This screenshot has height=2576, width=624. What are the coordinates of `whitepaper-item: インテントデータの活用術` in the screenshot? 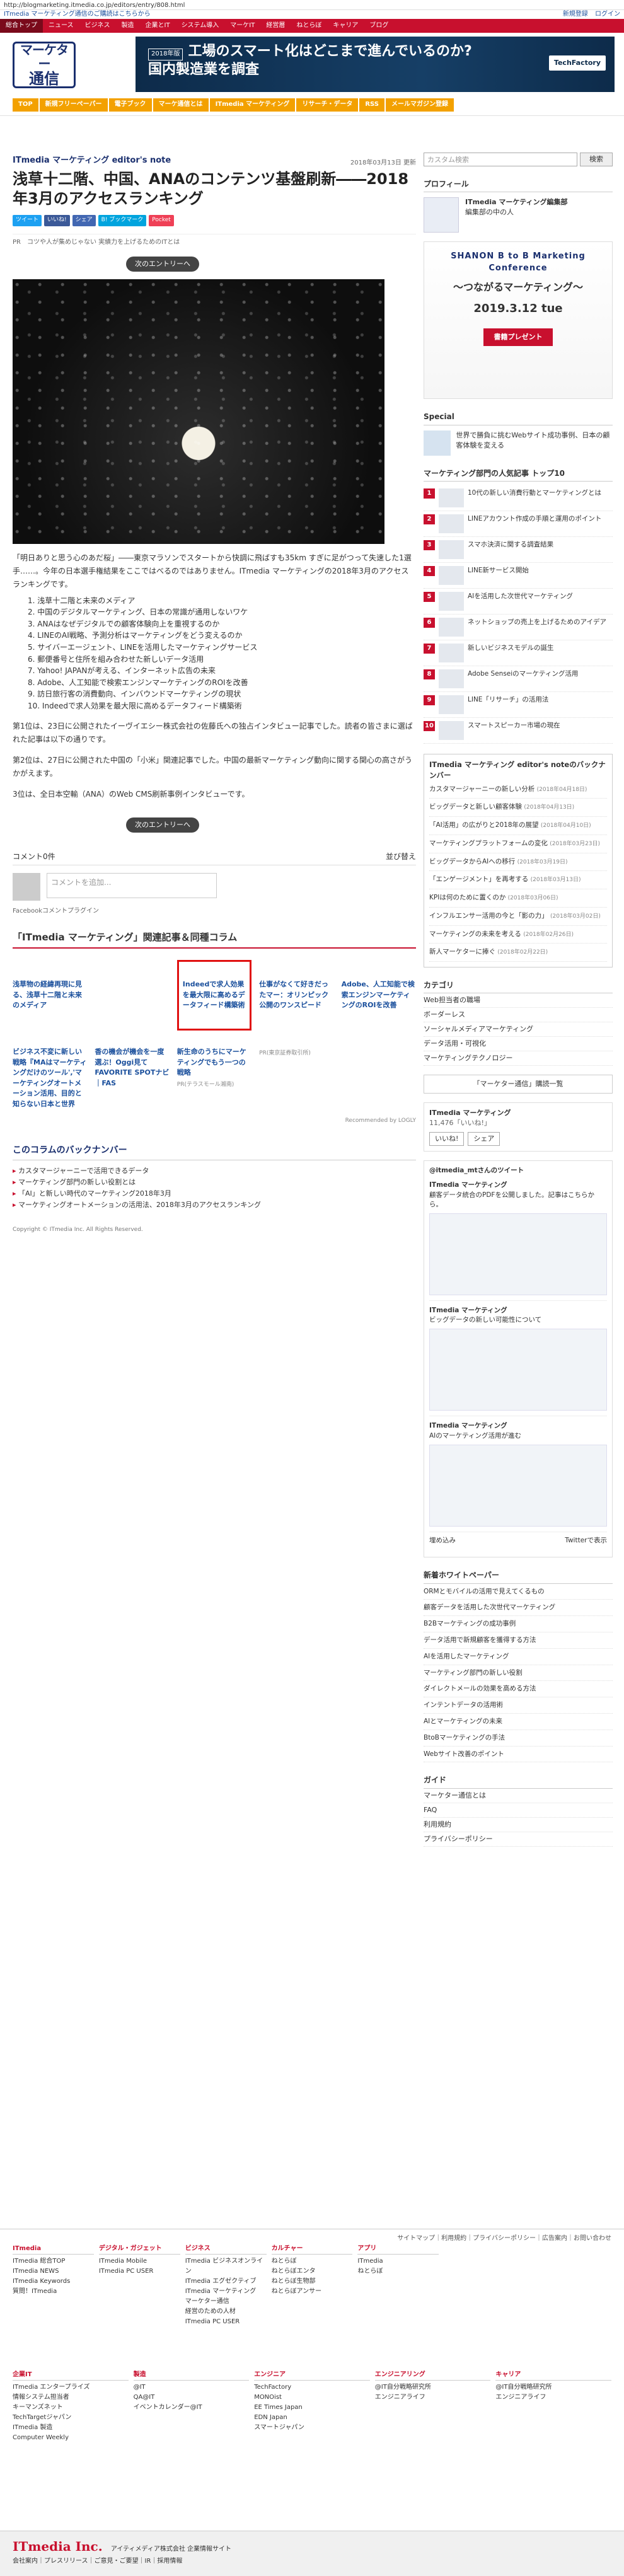 It's located at (518, 1706).